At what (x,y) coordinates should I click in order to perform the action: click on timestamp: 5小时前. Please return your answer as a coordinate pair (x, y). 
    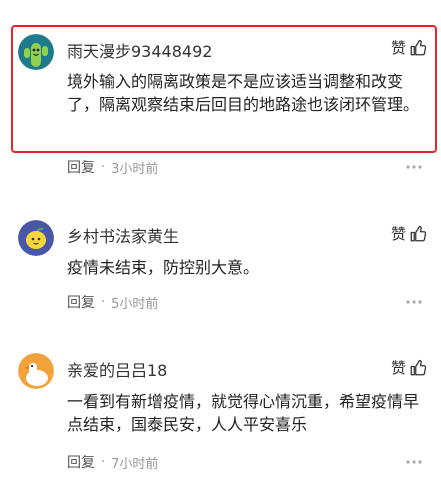
    Looking at the image, I should click on (135, 304).